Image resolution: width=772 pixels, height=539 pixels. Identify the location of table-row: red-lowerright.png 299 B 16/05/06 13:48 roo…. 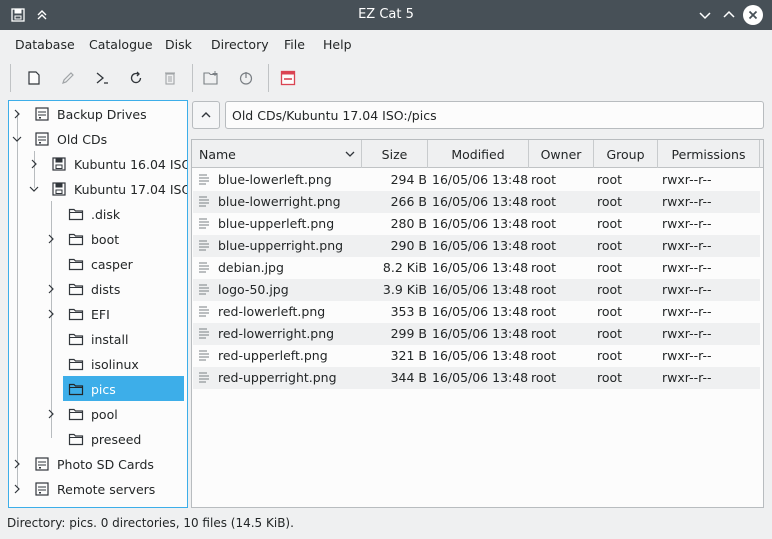
(476, 334).